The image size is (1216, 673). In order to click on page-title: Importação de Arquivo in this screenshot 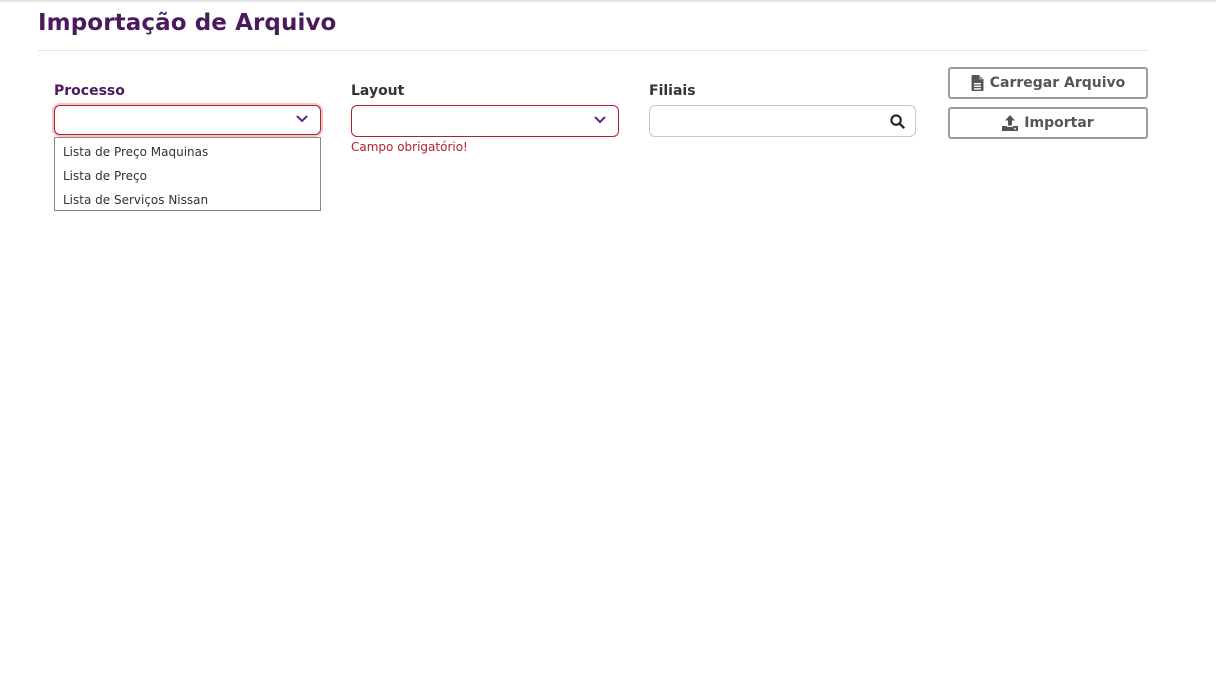, I will do `click(187, 23)`.